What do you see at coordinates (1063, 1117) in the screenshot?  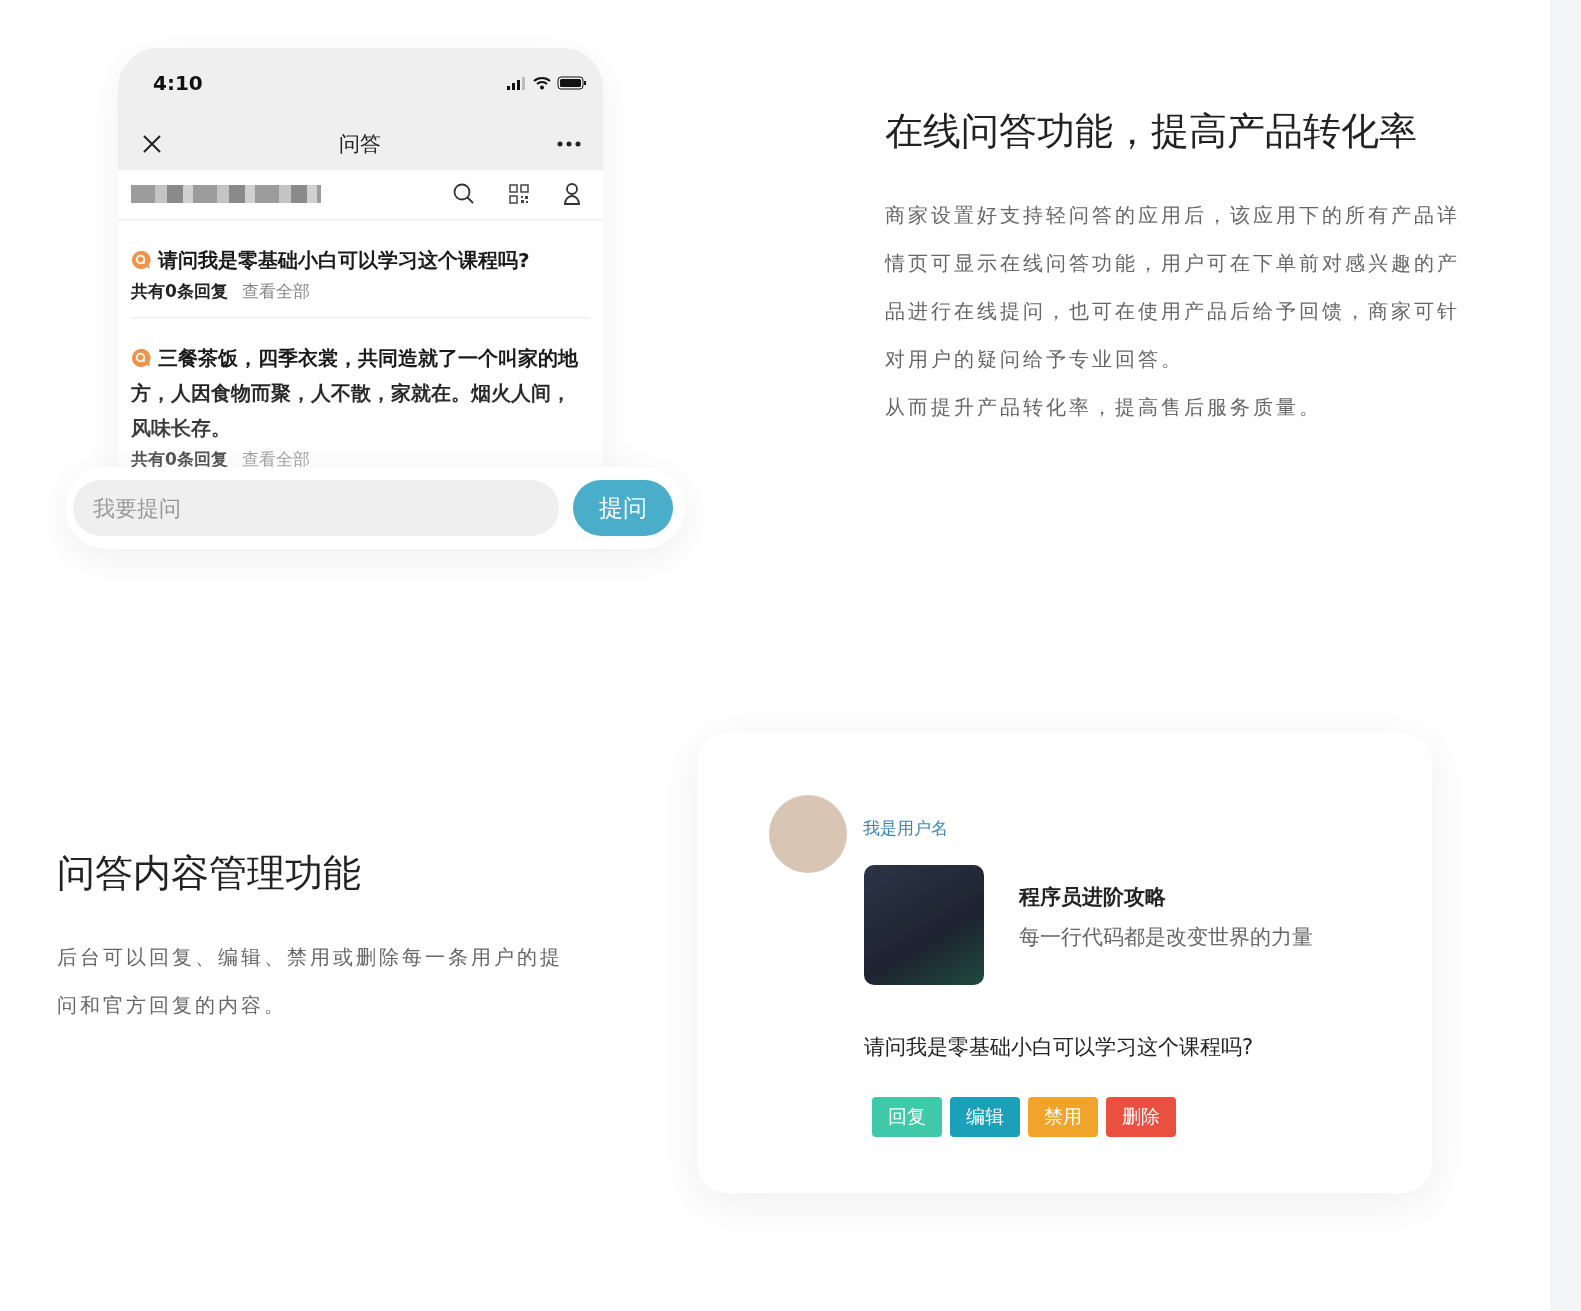 I see `action-button: 禁用` at bounding box center [1063, 1117].